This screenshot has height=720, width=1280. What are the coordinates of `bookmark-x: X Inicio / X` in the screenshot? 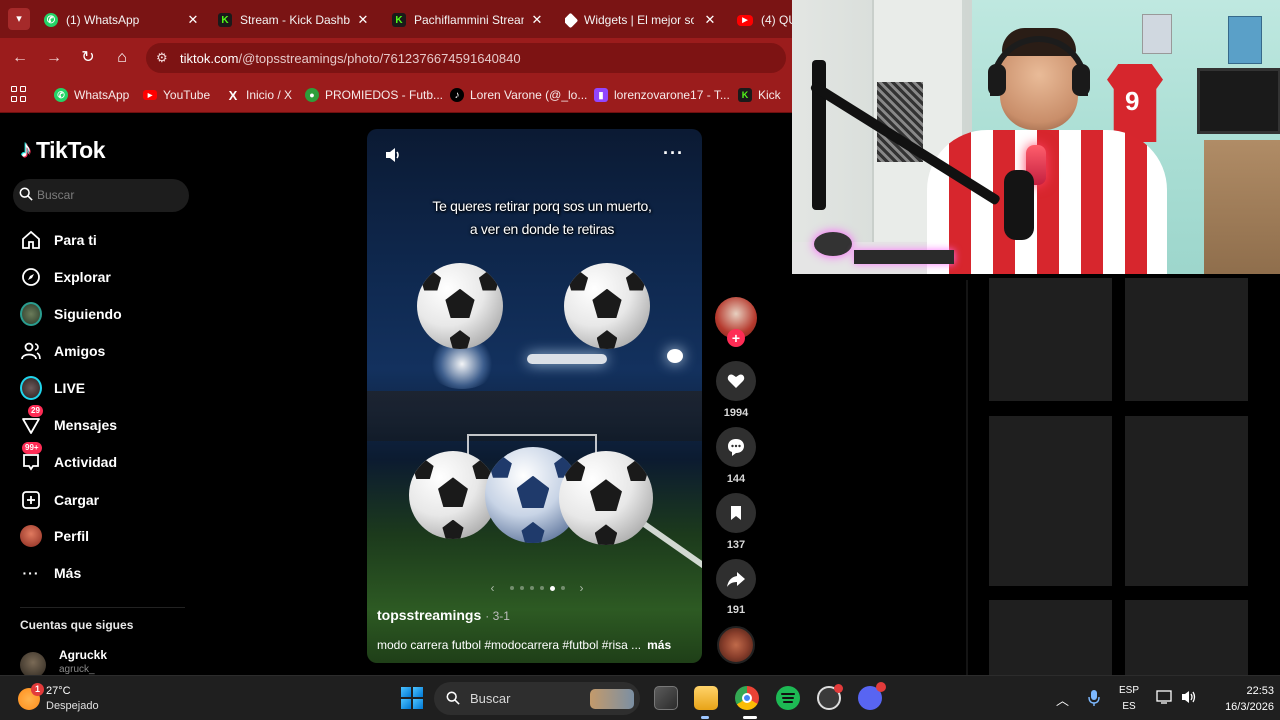 It's located at (259, 95).